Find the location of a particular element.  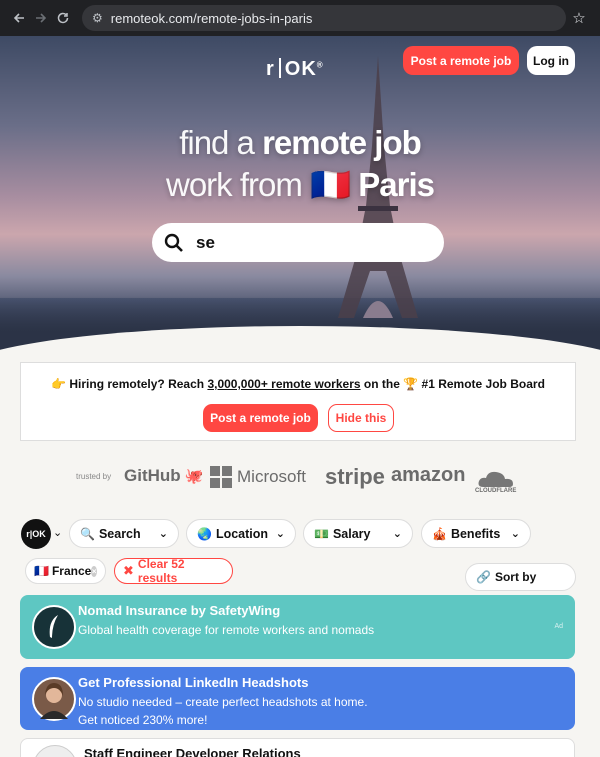

job-title: Nomad Insurance by SafetyWing is located at coordinates (179, 610).